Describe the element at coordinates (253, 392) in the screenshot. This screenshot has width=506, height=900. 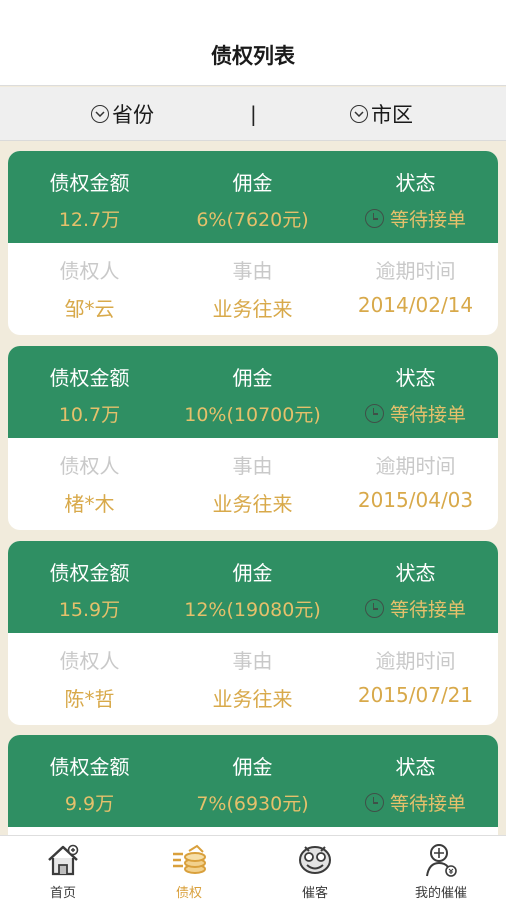
I see `card-header: 债权金额 佣金 状态 10.7万 10%(10700元) 等待接单` at that location.